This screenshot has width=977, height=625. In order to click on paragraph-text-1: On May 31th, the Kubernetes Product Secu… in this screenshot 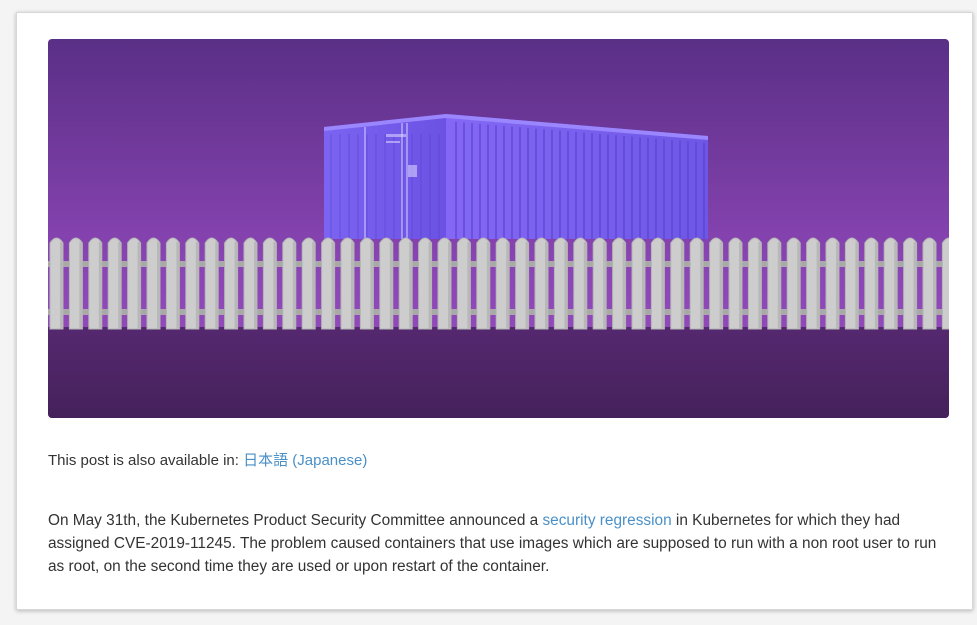, I will do `click(295, 520)`.